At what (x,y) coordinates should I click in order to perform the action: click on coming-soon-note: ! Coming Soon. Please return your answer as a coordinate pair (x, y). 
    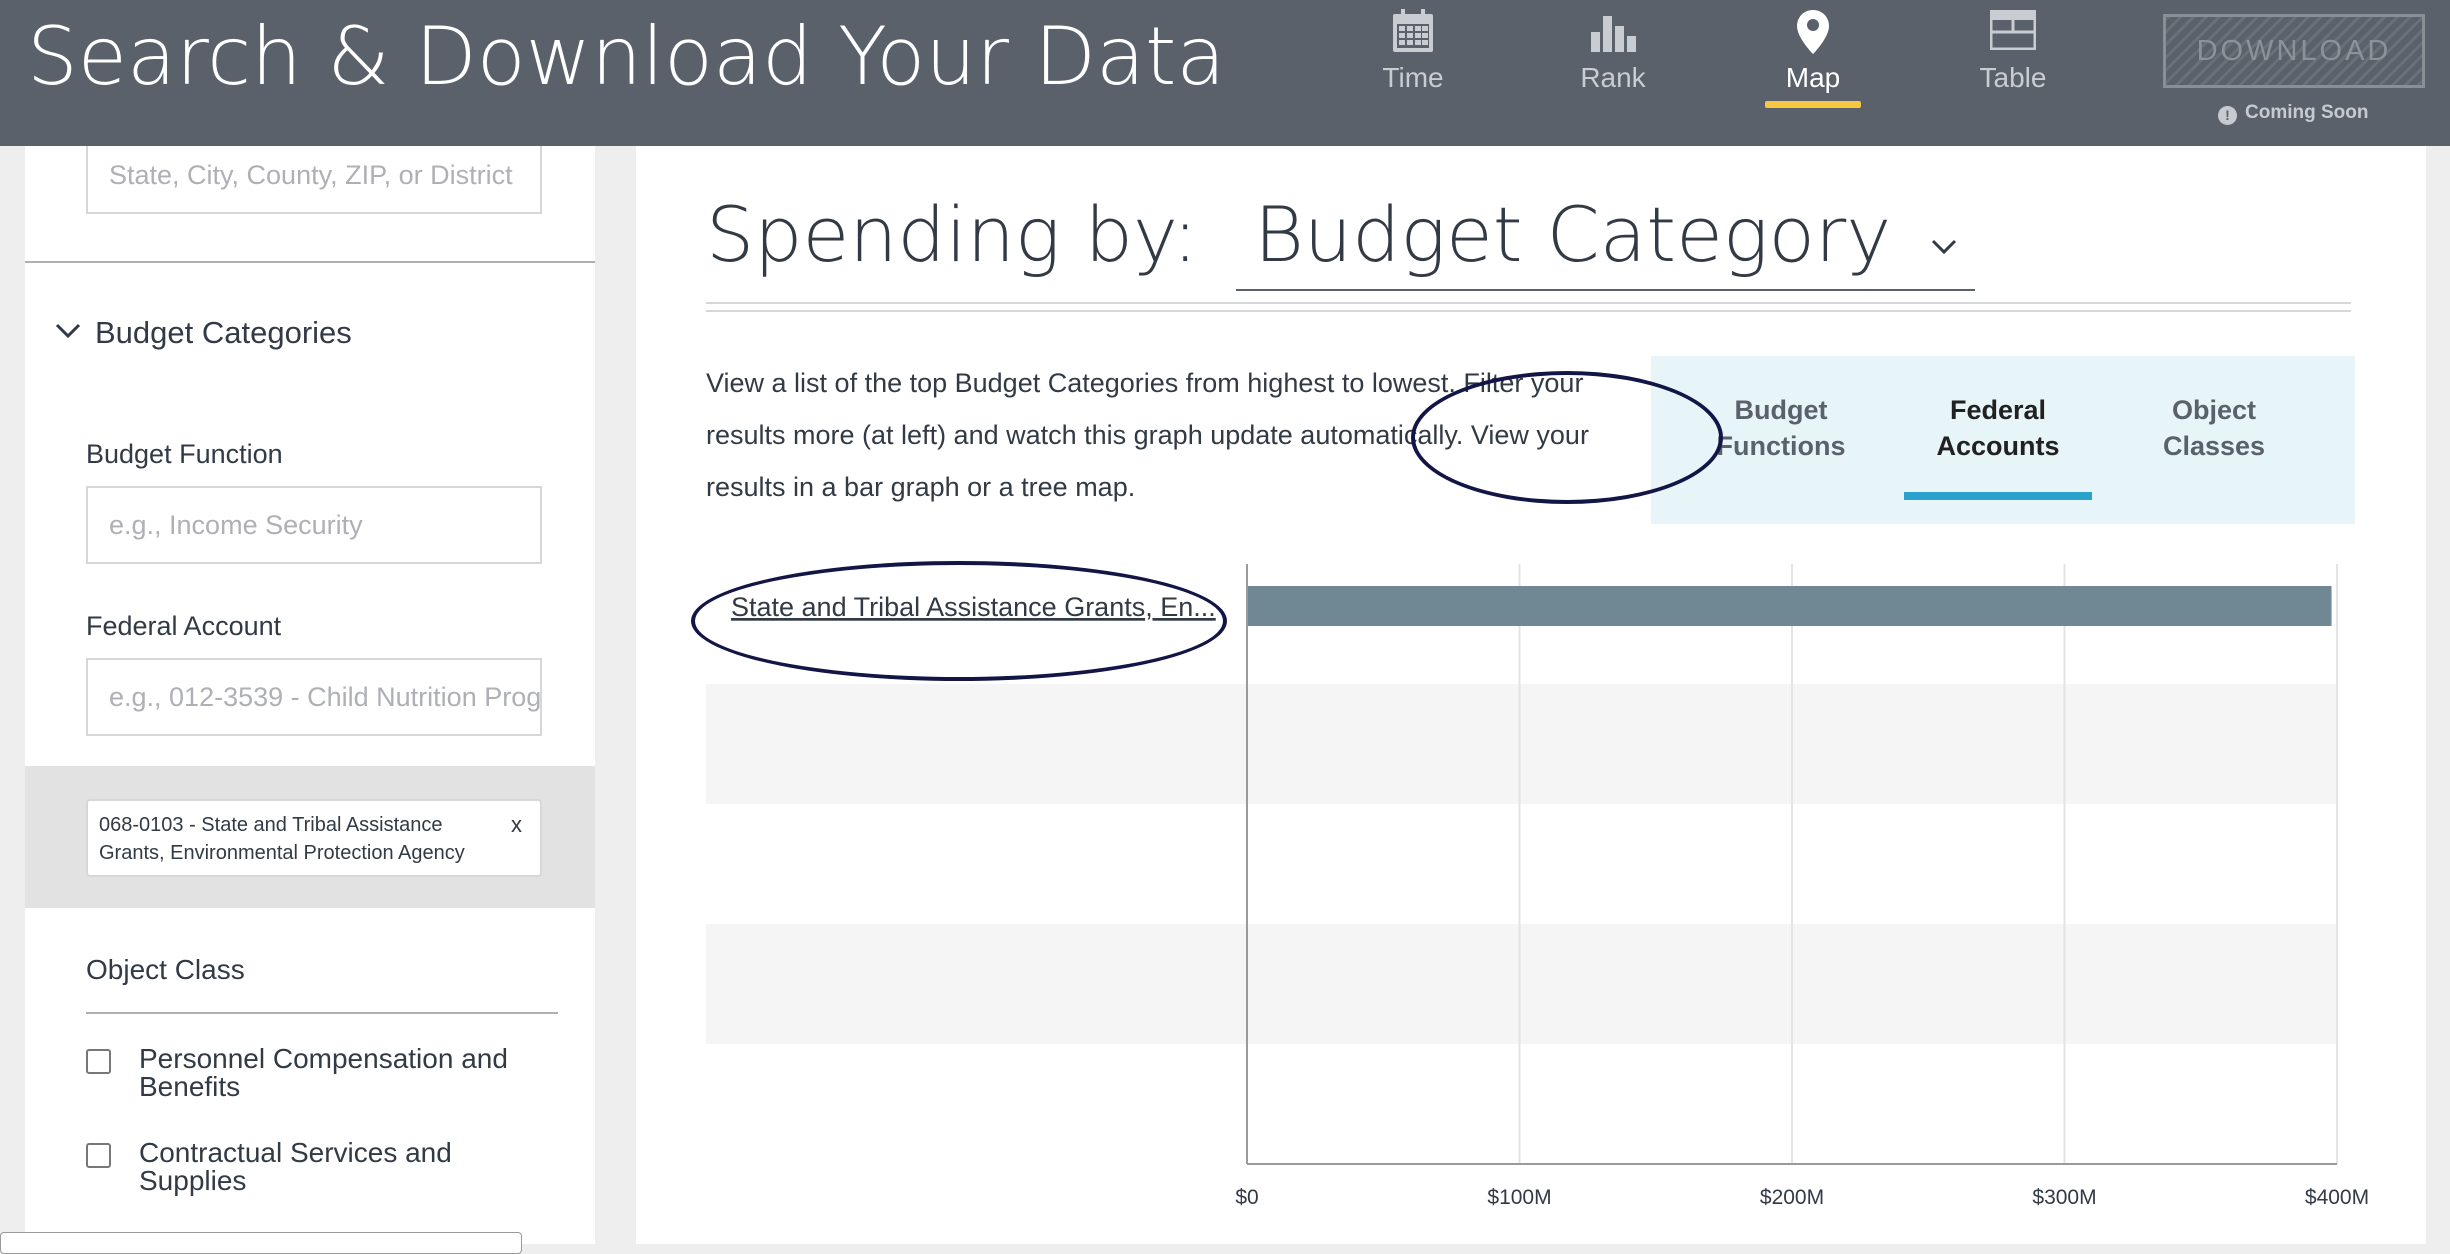
    Looking at the image, I should click on (2293, 113).